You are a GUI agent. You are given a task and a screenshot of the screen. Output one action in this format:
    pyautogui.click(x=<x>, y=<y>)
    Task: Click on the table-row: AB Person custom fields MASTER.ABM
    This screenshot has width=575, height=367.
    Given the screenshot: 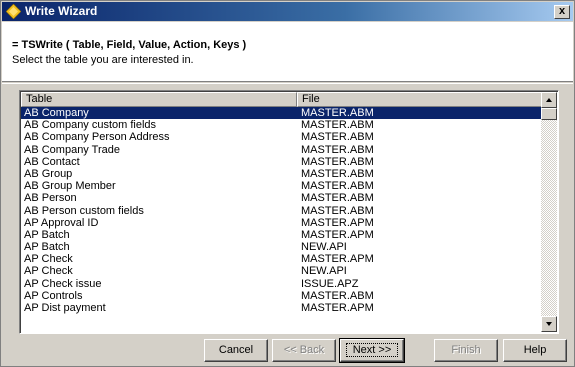 What is the action you would take?
    pyautogui.click(x=282, y=211)
    